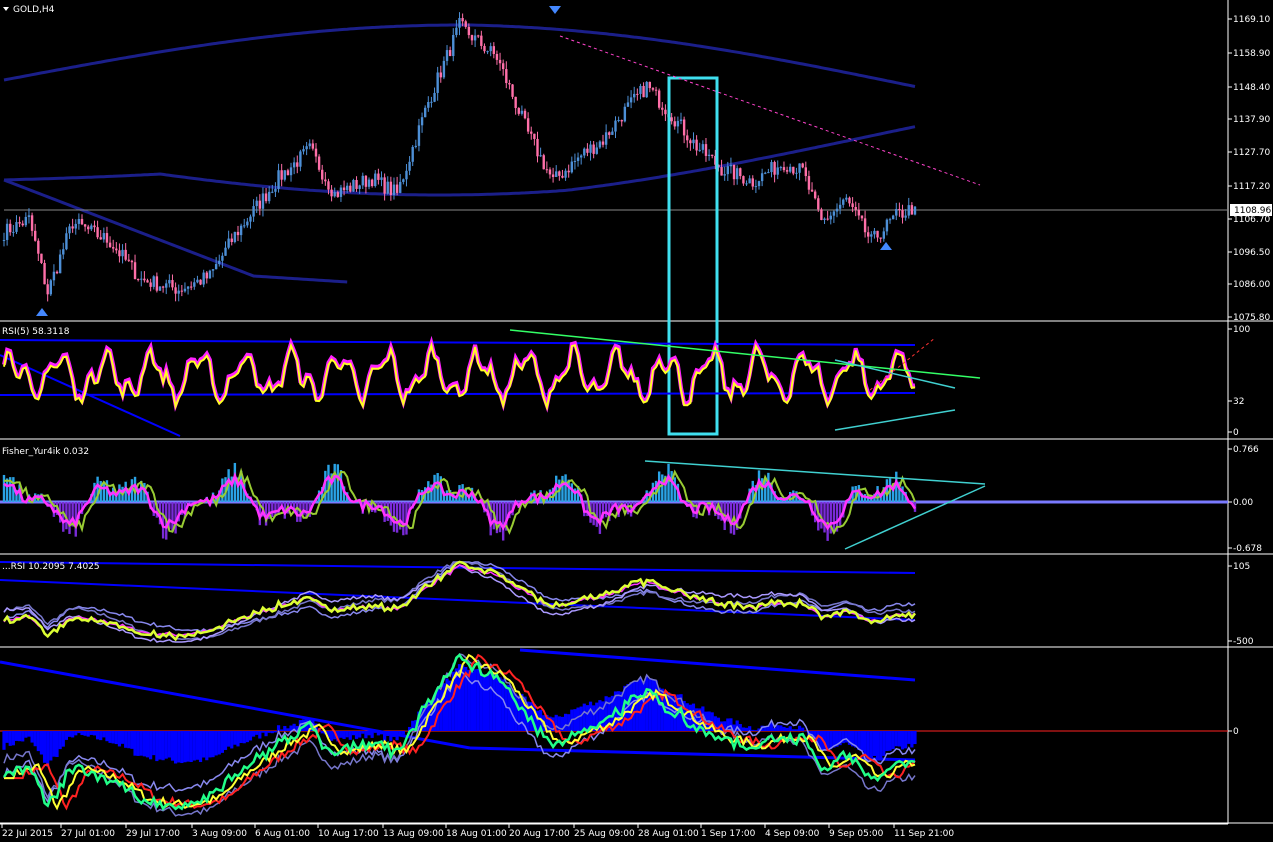  What do you see at coordinates (153, 834) in the screenshot?
I see `time-tick-label: 29 Jul 17:00` at bounding box center [153, 834].